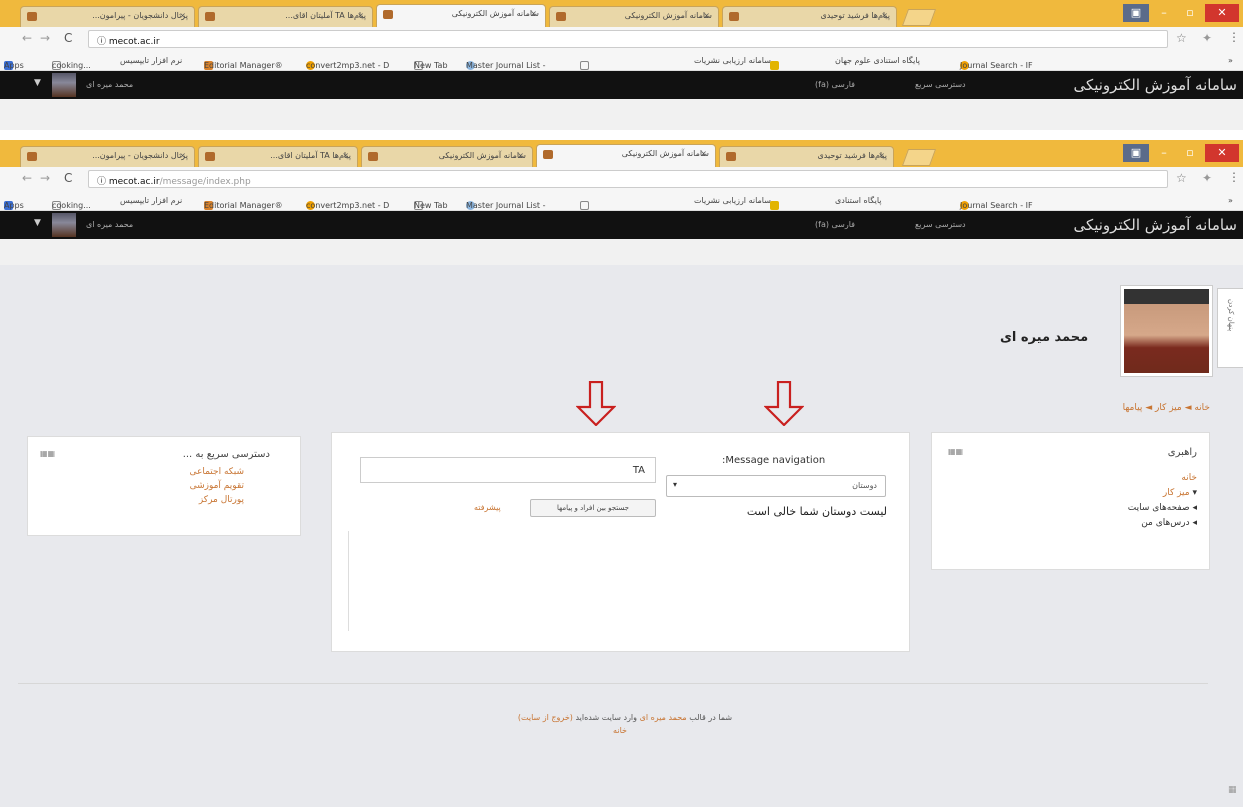 This screenshot has height=807, width=1243. Describe the element at coordinates (593, 508) in the screenshot. I see `search-people-messages-button: جستجو بین افراد و پیامها` at that location.